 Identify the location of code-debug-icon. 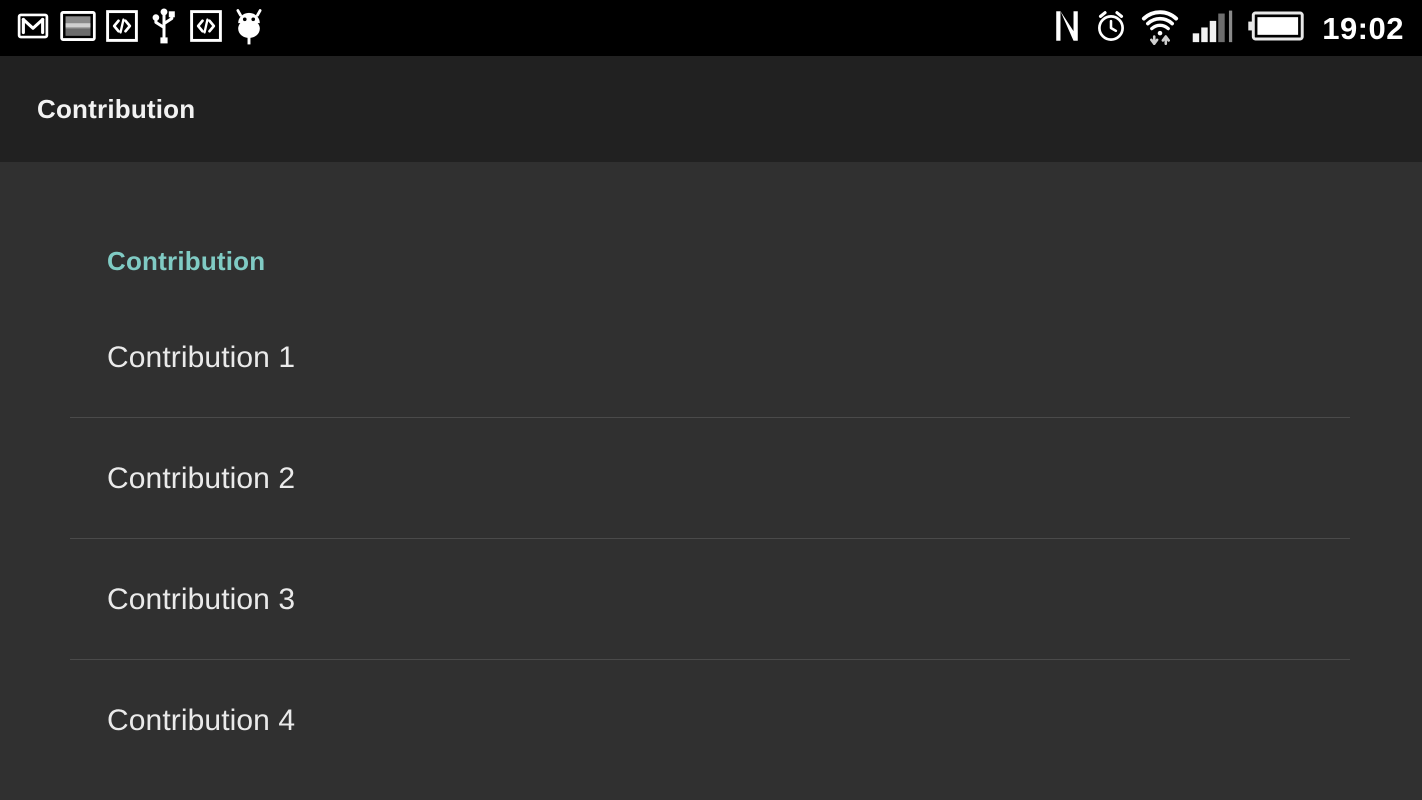
(122, 28).